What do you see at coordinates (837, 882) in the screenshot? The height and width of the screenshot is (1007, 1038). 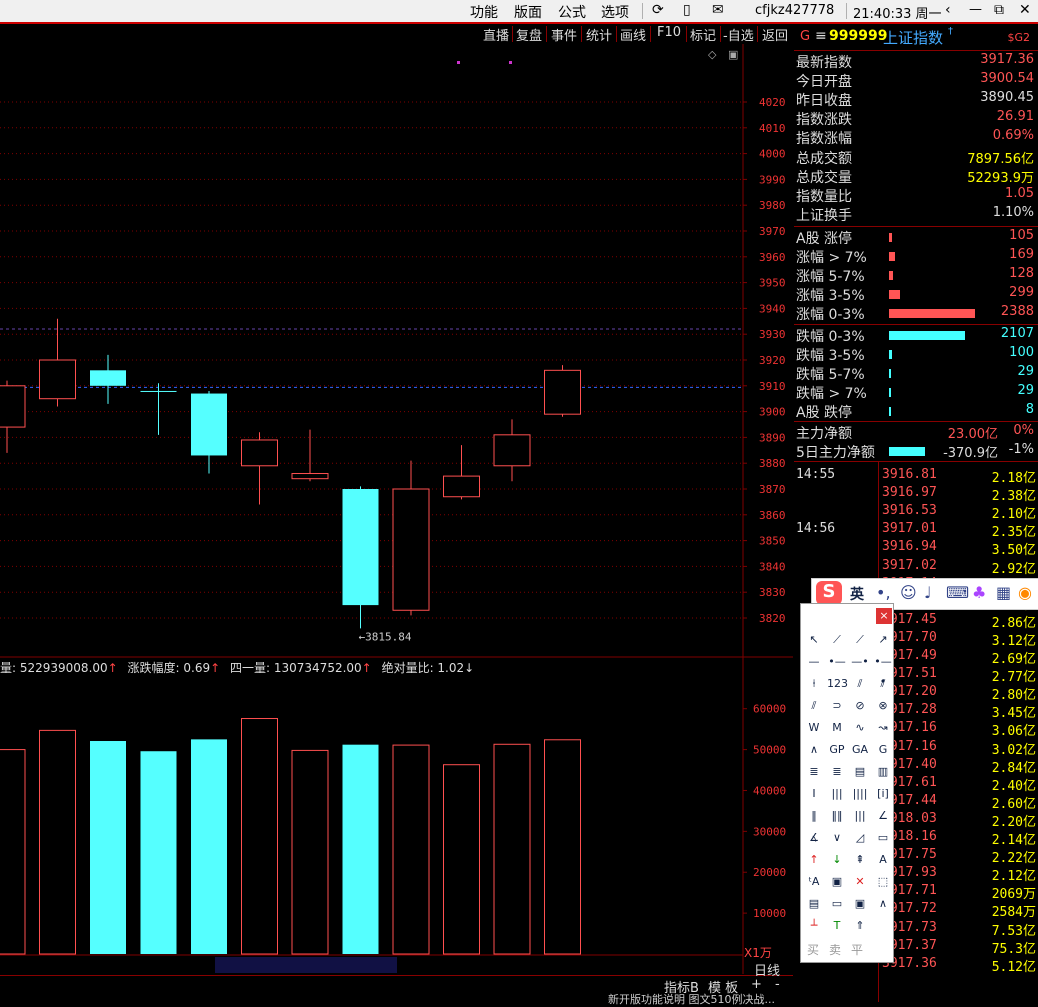 I see `tool-fill-icon: ▣` at bounding box center [837, 882].